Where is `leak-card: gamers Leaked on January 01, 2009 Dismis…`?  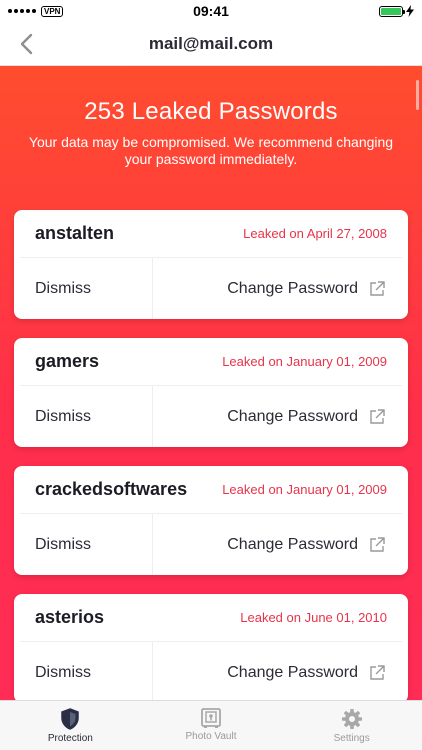 leak-card: gamers Leaked on January 01, 2009 Dismis… is located at coordinates (211, 392).